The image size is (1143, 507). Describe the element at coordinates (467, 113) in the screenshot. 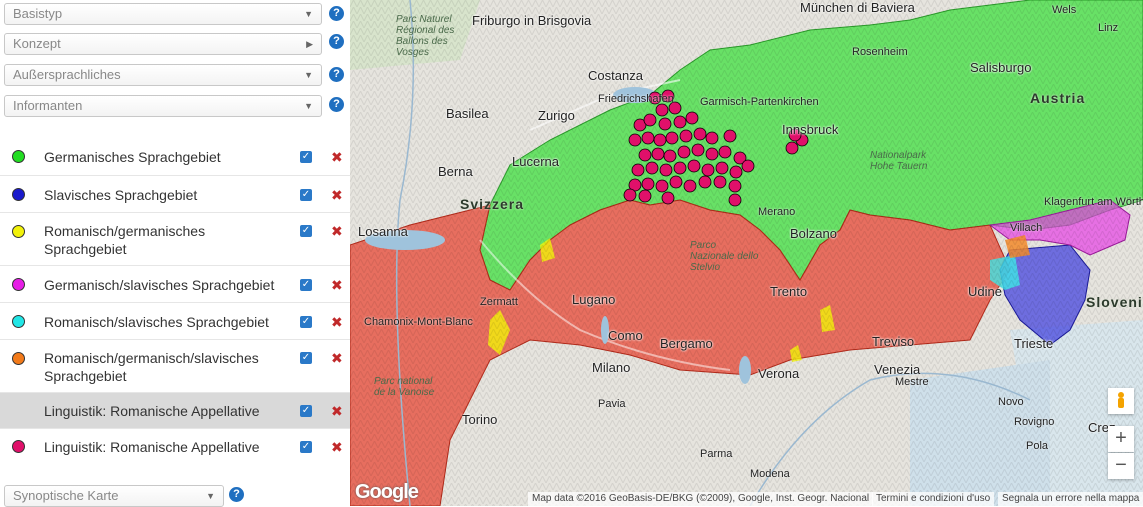

I see `map-label-city: Basilea` at that location.